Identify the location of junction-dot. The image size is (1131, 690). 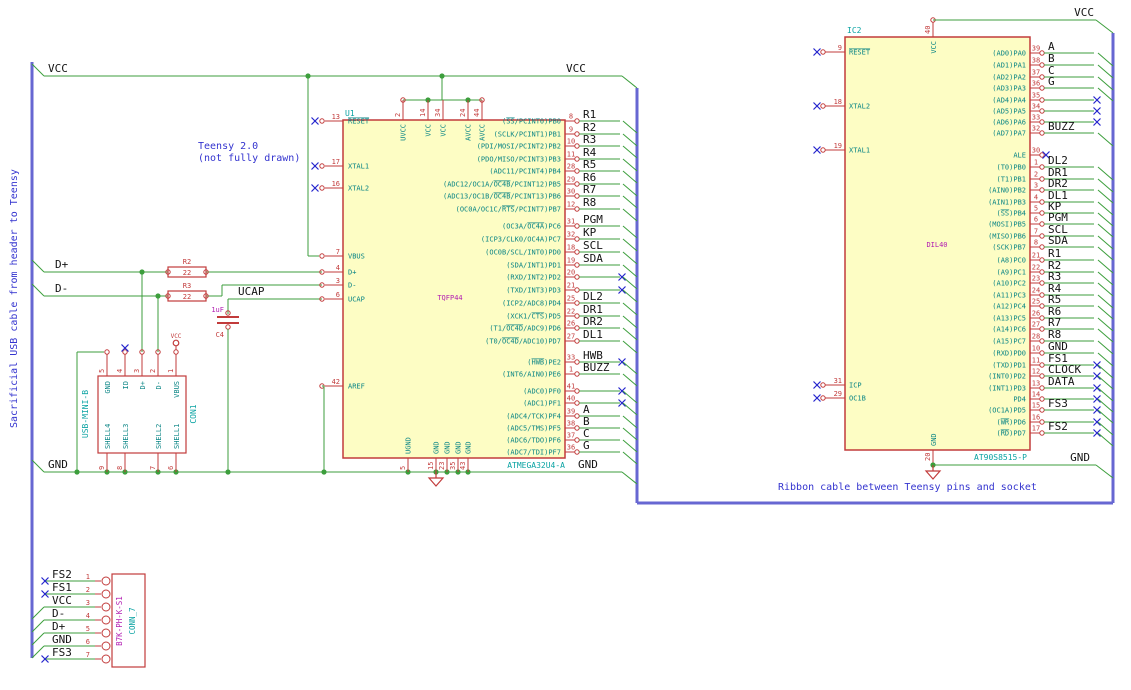
(308, 76).